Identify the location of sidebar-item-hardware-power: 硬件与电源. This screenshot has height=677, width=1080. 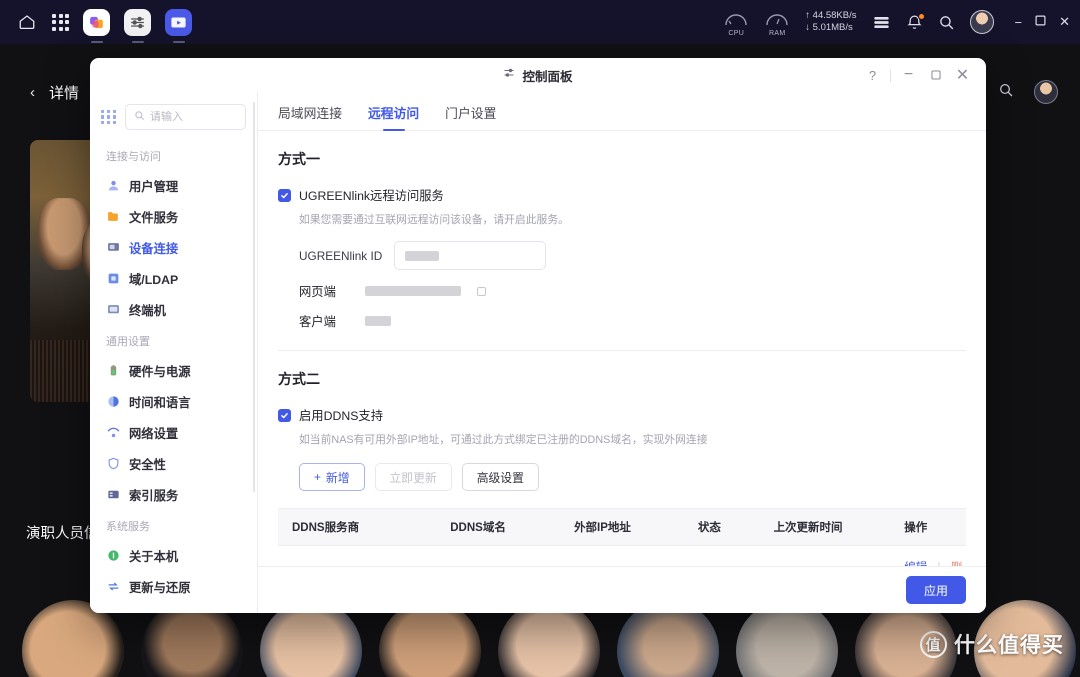
(173, 370).